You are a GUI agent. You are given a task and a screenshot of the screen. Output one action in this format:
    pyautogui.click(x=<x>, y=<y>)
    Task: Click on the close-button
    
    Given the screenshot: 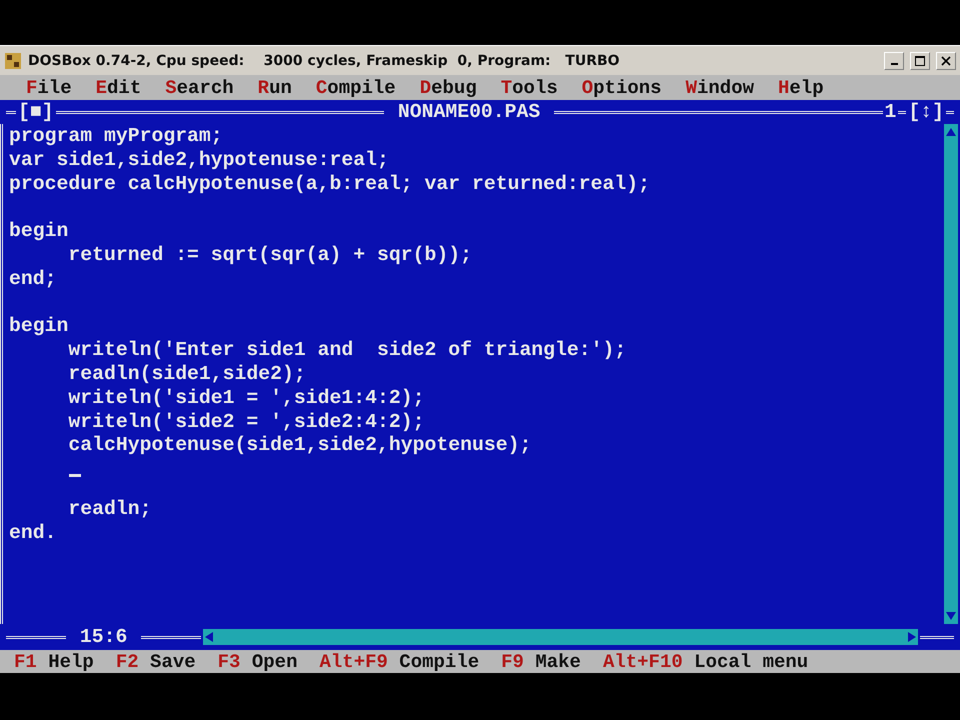 What is the action you would take?
    pyautogui.click(x=946, y=61)
    